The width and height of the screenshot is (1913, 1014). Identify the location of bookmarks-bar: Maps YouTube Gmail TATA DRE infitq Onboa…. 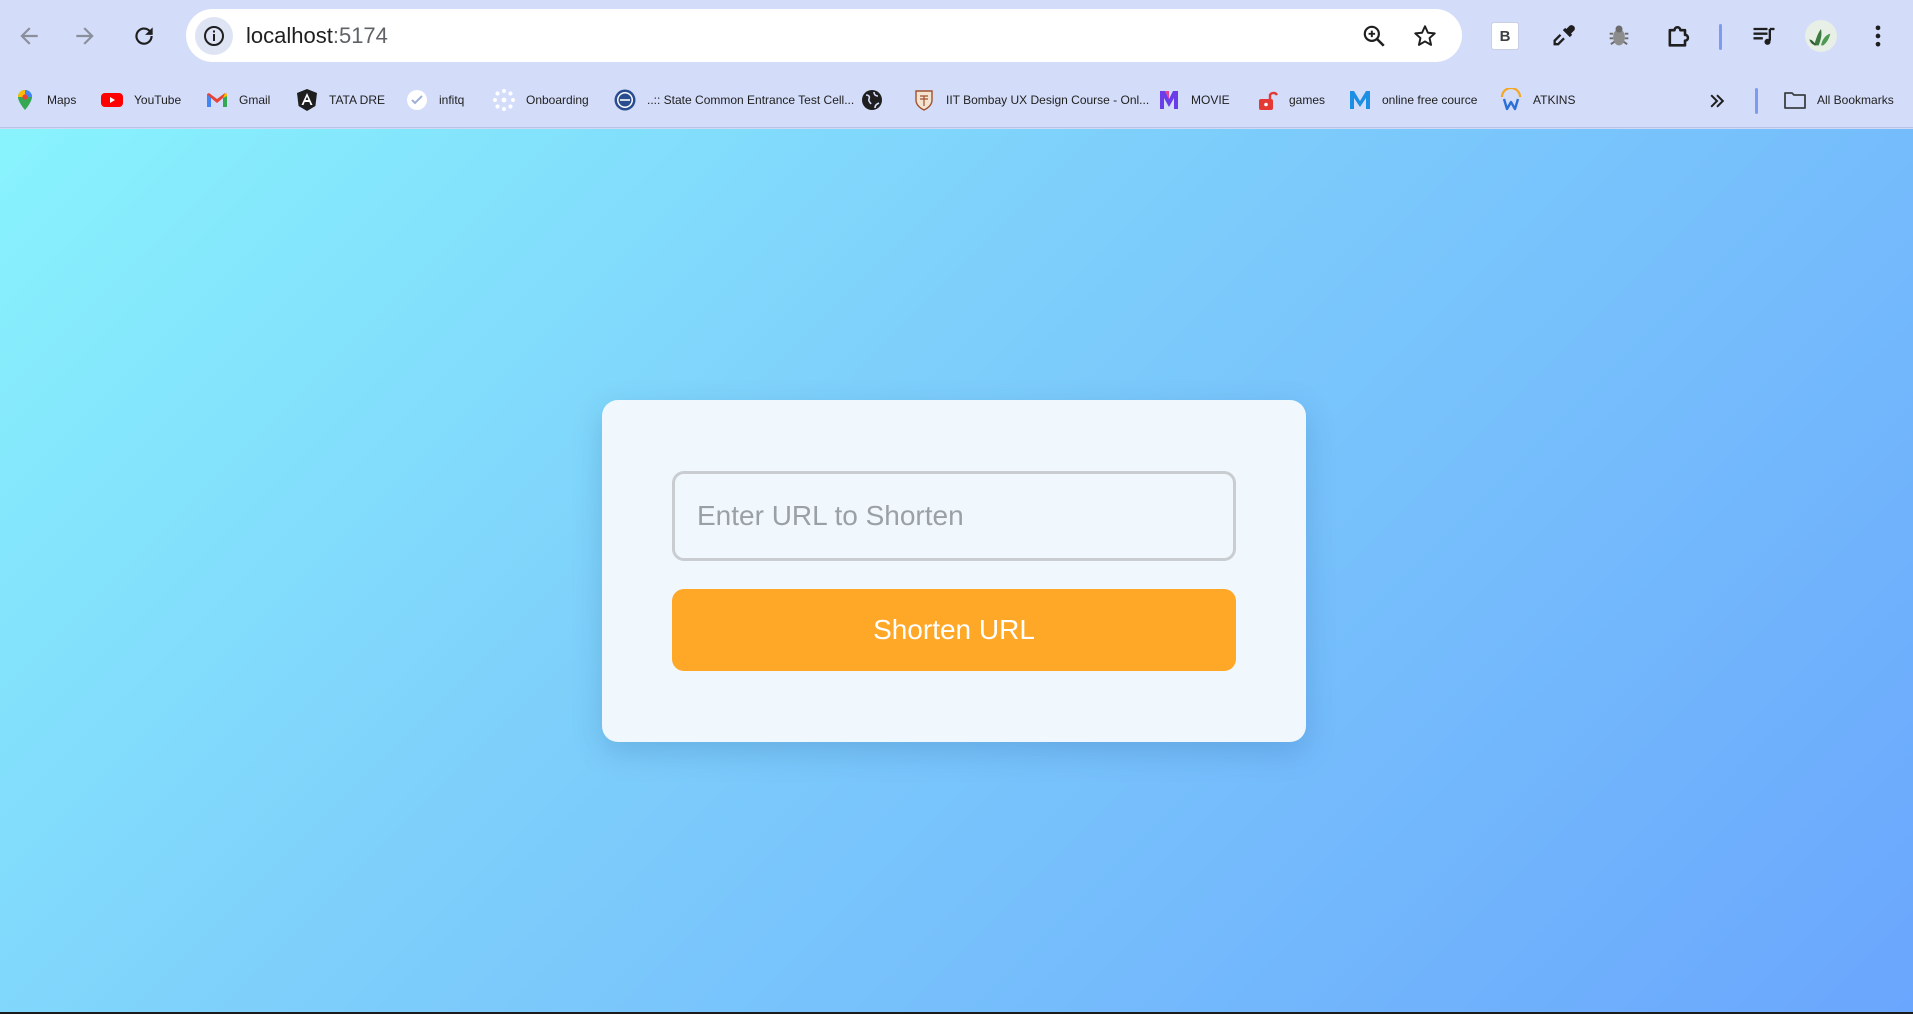
(956, 100).